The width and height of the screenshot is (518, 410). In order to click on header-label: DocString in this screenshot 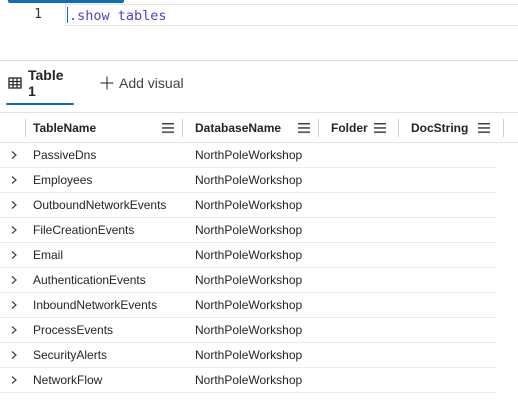, I will do `click(440, 127)`.